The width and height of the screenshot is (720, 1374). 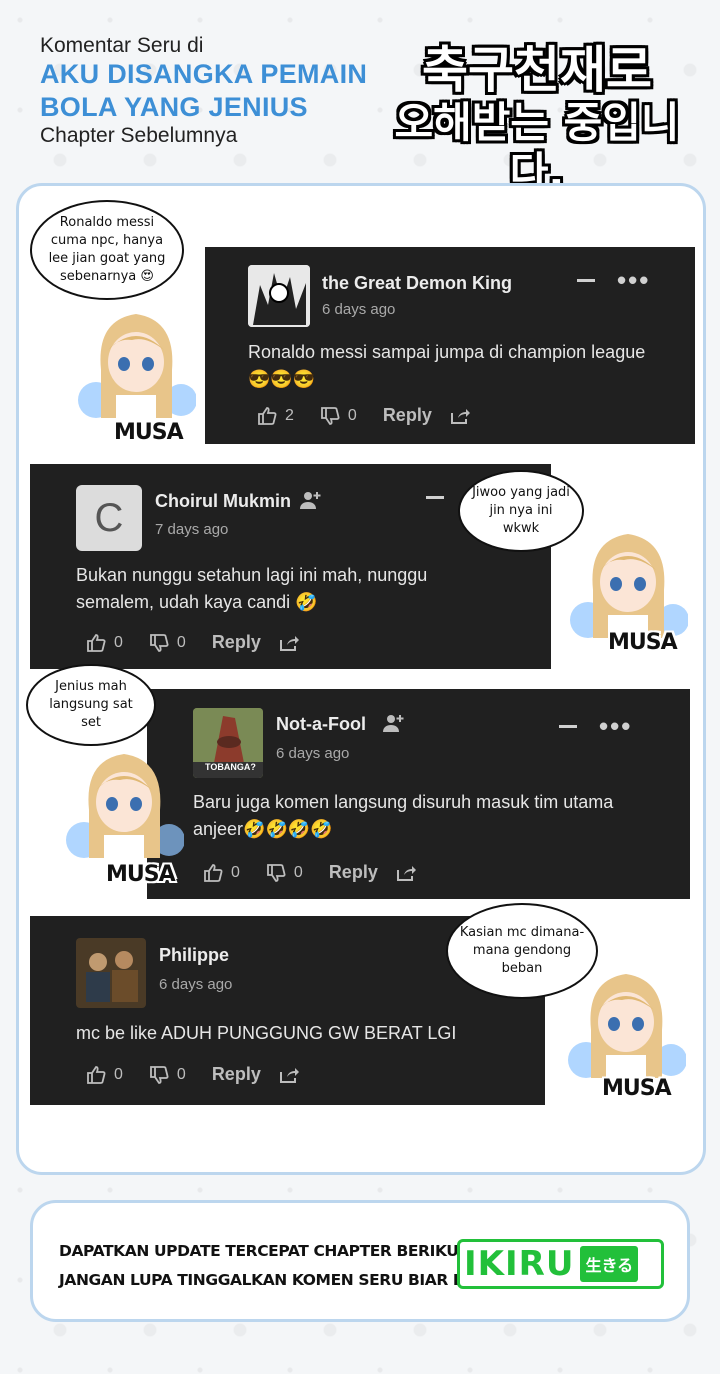 What do you see at coordinates (174, 107) in the screenshot?
I see `series-title-line2: BOLA YANG JENIUS` at bounding box center [174, 107].